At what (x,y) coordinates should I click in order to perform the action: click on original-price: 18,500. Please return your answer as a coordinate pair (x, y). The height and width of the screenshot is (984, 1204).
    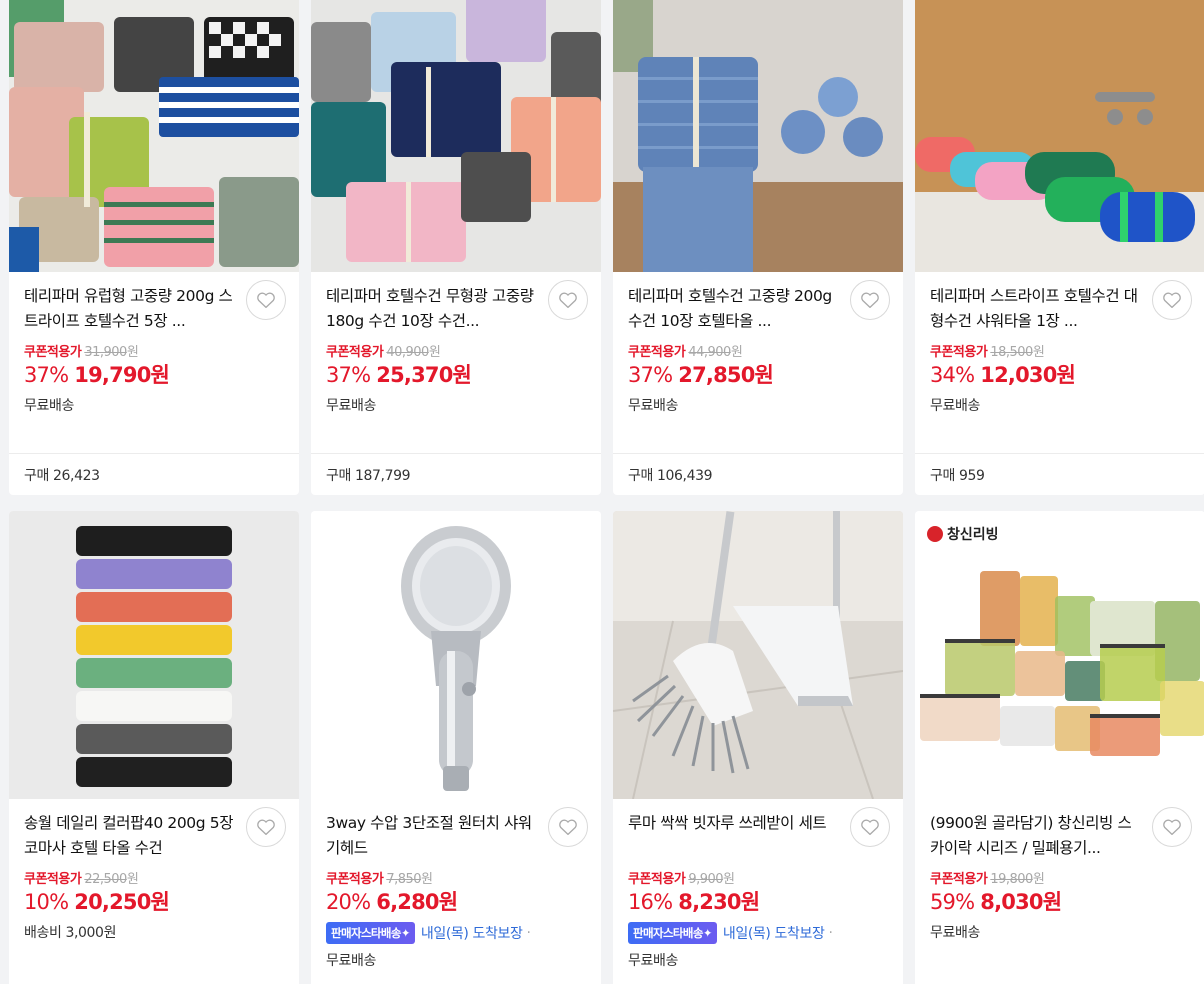
    Looking at the image, I should click on (1011, 352).